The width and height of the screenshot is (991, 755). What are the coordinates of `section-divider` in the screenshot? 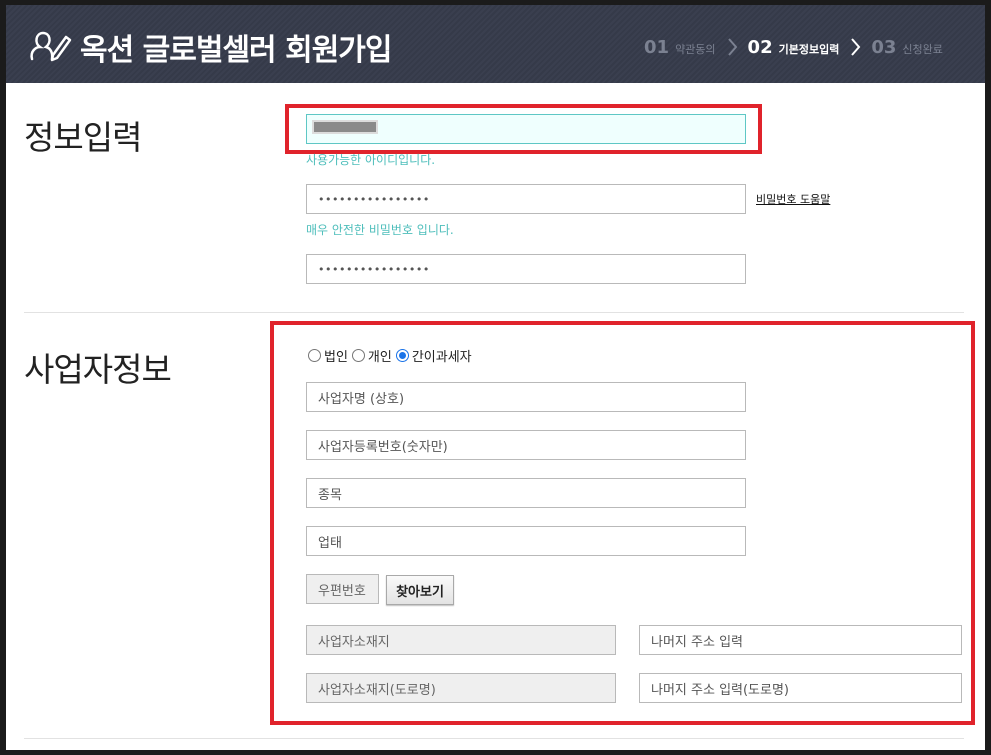 It's located at (494, 312).